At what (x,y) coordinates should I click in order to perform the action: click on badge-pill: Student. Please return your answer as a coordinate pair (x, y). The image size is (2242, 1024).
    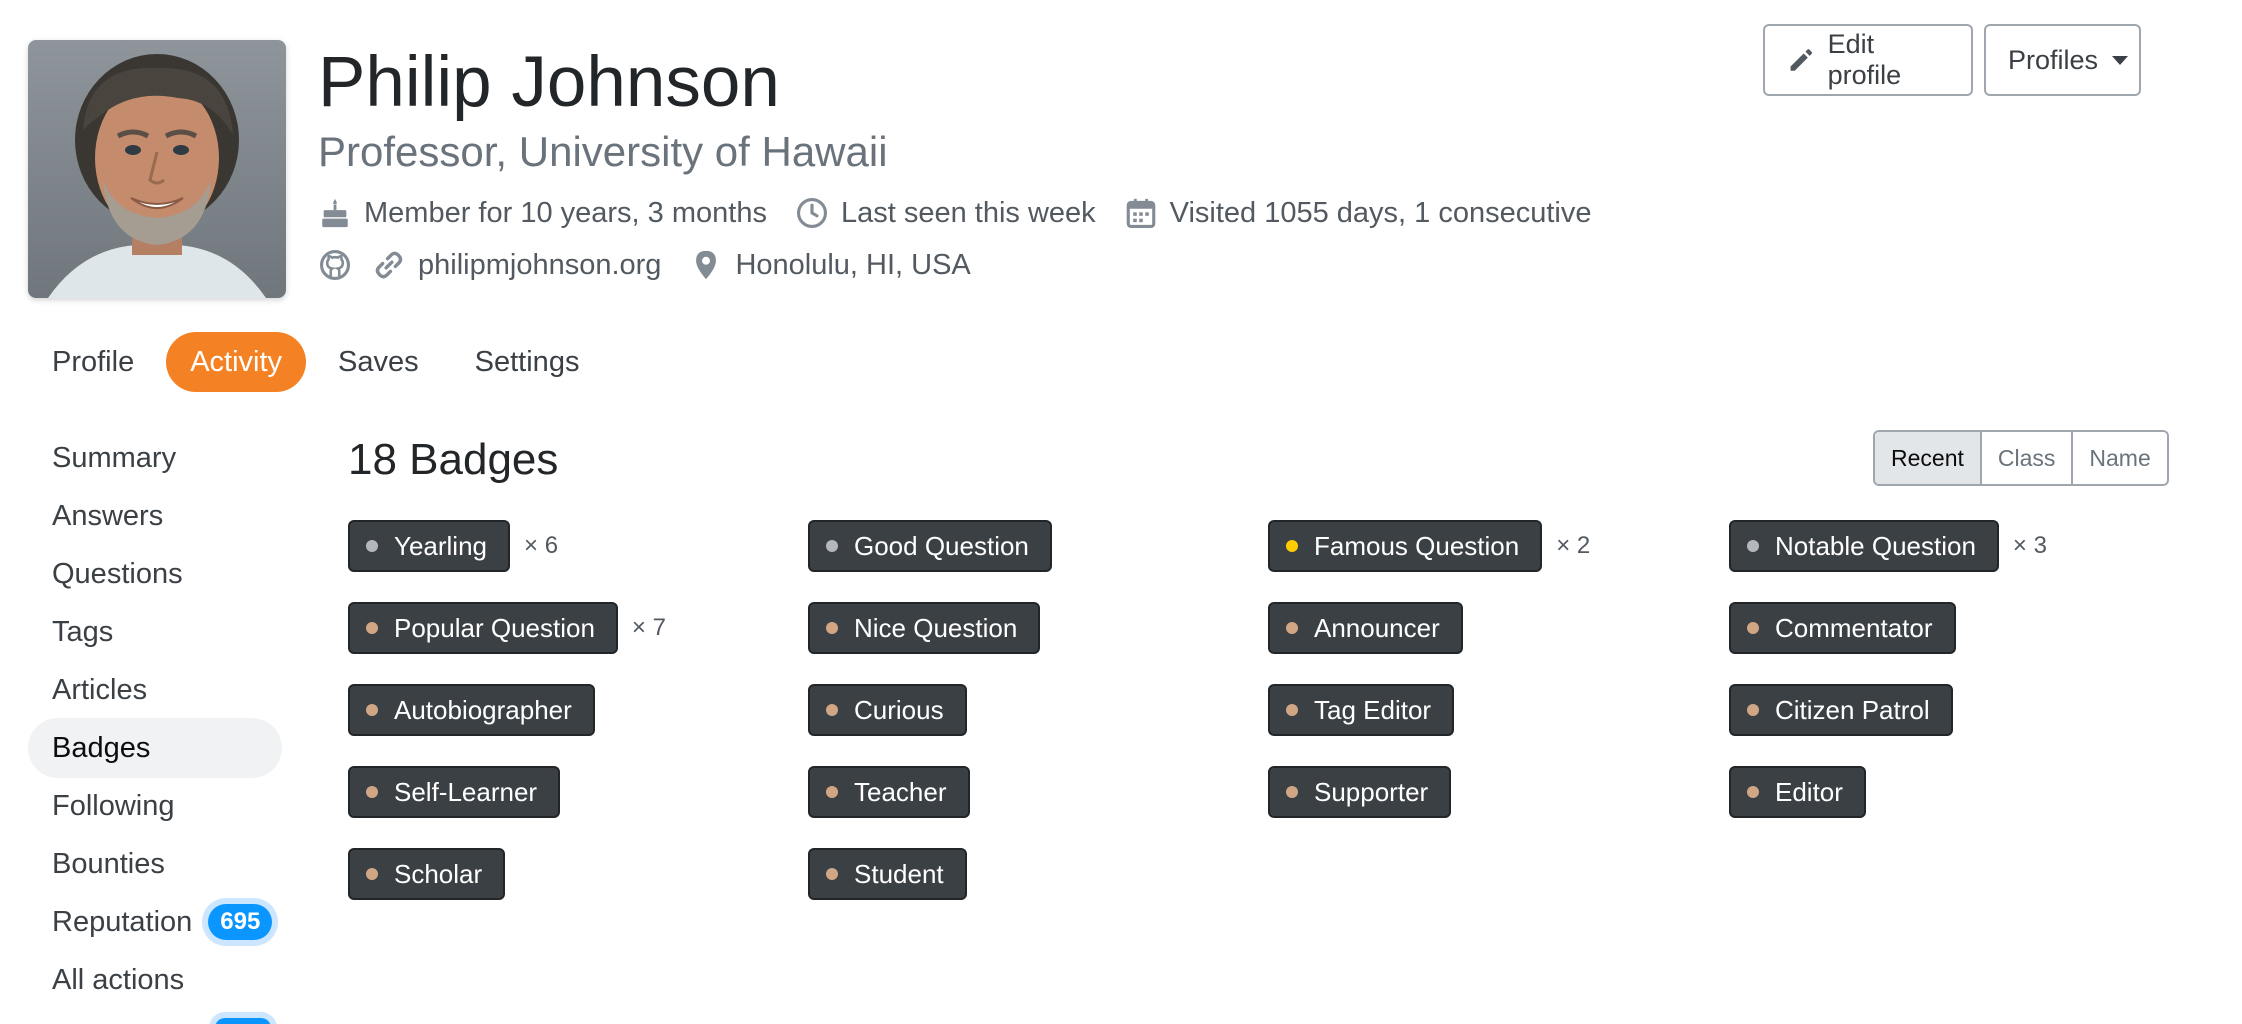
    Looking at the image, I should click on (887, 874).